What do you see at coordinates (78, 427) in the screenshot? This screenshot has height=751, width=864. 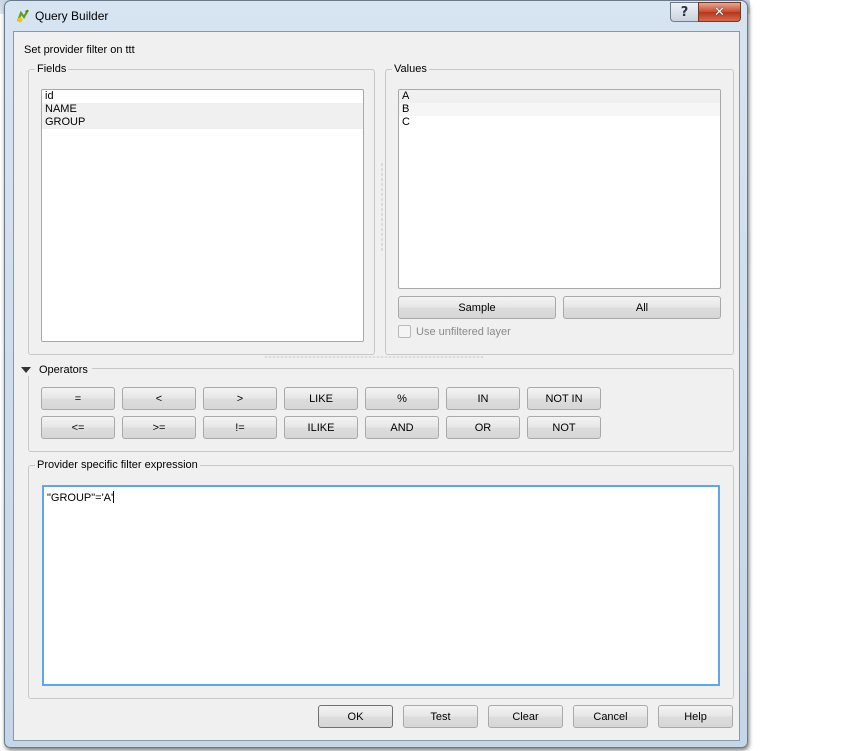 I see `op-less-equal-button: <=` at bounding box center [78, 427].